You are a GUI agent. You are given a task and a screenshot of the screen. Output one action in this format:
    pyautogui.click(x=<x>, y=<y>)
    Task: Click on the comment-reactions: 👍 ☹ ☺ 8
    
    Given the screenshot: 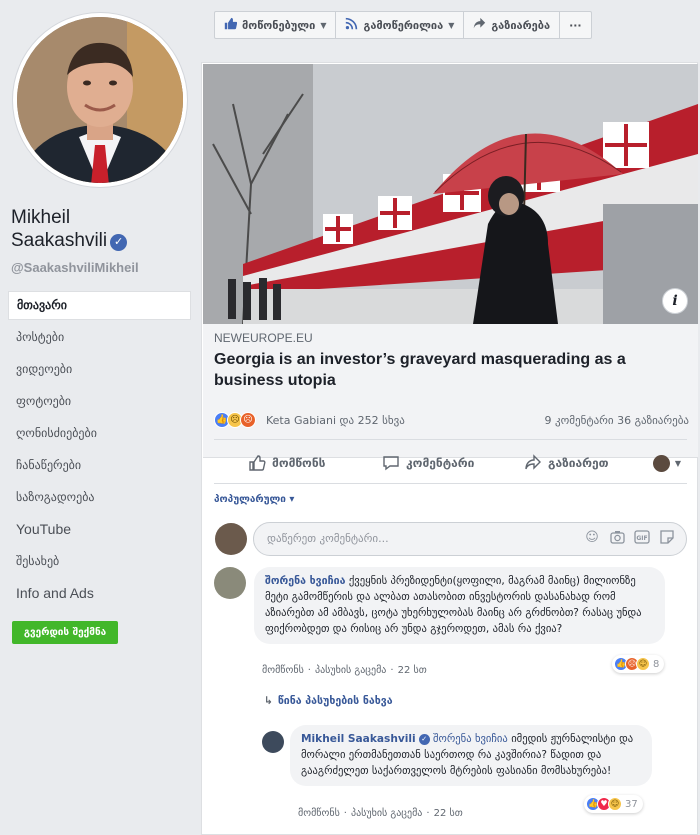 What is the action you would take?
    pyautogui.click(x=638, y=664)
    